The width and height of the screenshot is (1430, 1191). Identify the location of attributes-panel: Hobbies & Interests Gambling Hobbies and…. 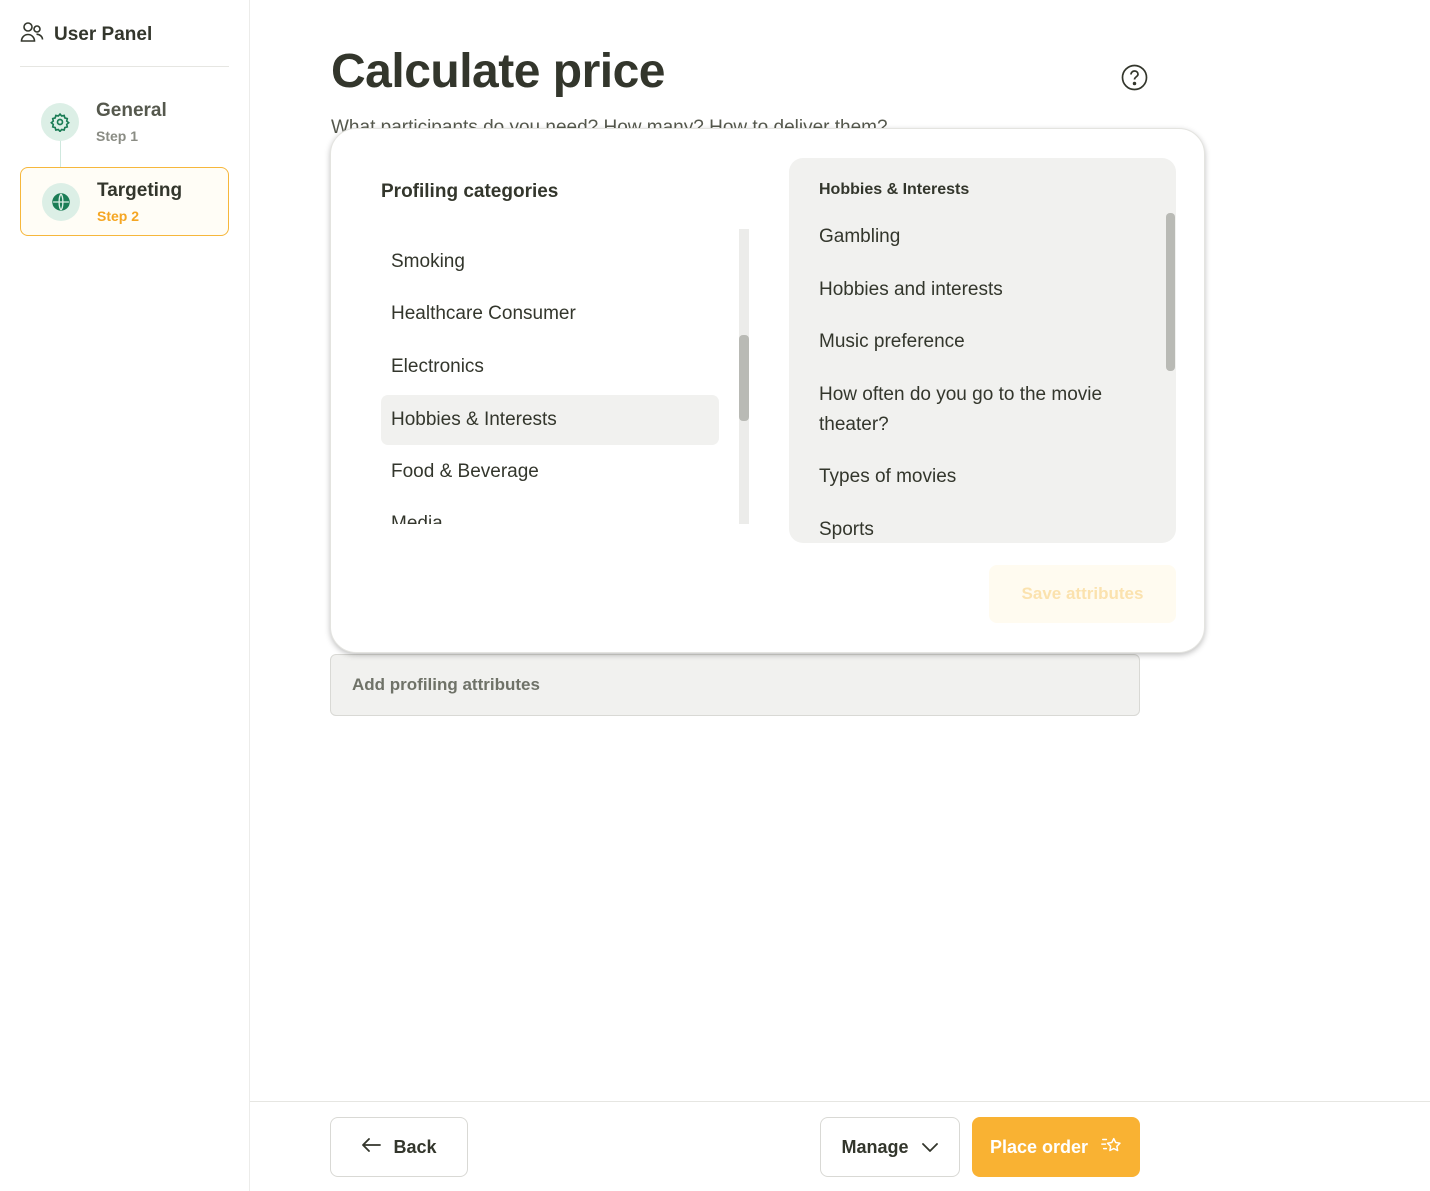
(982, 350).